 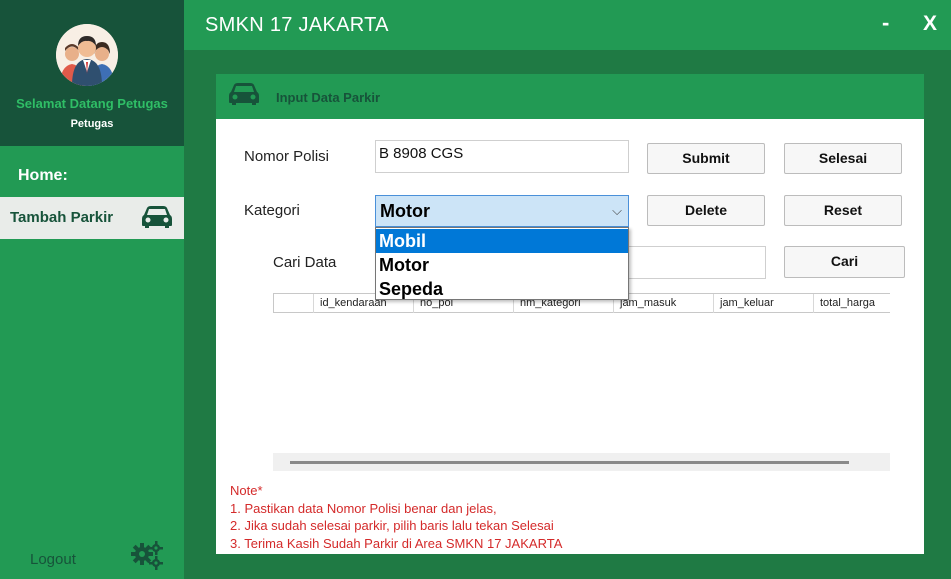 What do you see at coordinates (421, 153) in the screenshot?
I see `nomor-polisi-value: B 8908 CGS` at bounding box center [421, 153].